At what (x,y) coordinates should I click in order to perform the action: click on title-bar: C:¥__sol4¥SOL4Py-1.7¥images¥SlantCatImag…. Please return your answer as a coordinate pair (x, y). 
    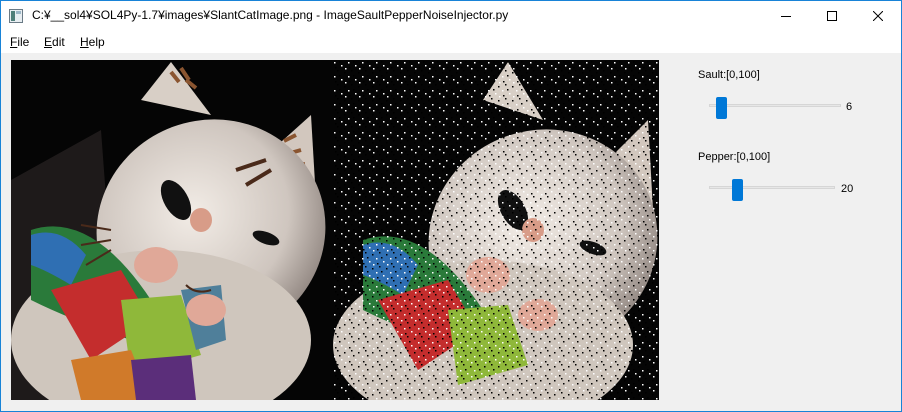
    Looking at the image, I should click on (451, 16).